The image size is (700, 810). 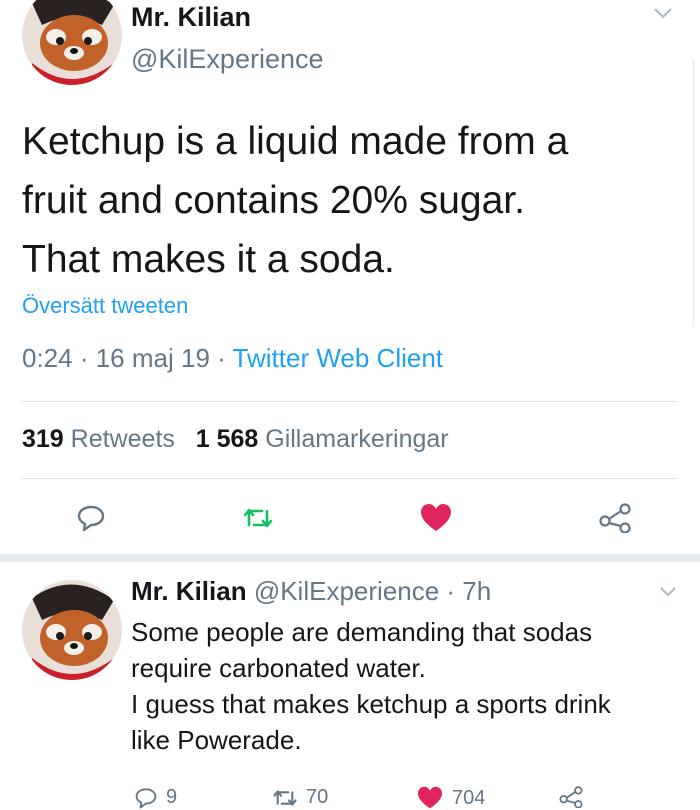 What do you see at coordinates (189, 591) in the screenshot?
I see `reply-author-name: Mr. Kilian` at bounding box center [189, 591].